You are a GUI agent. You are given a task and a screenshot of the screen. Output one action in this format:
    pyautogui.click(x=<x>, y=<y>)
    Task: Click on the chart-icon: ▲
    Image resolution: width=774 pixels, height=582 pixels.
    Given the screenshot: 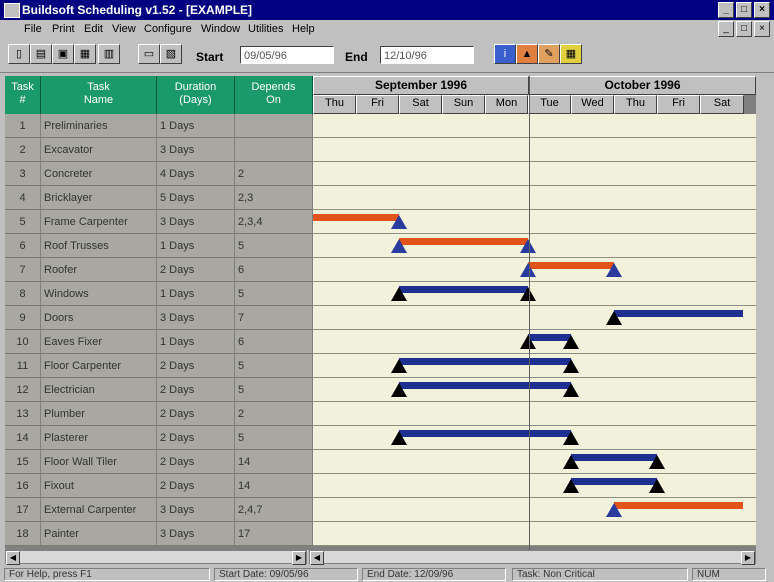 What is the action you would take?
    pyautogui.click(x=527, y=54)
    